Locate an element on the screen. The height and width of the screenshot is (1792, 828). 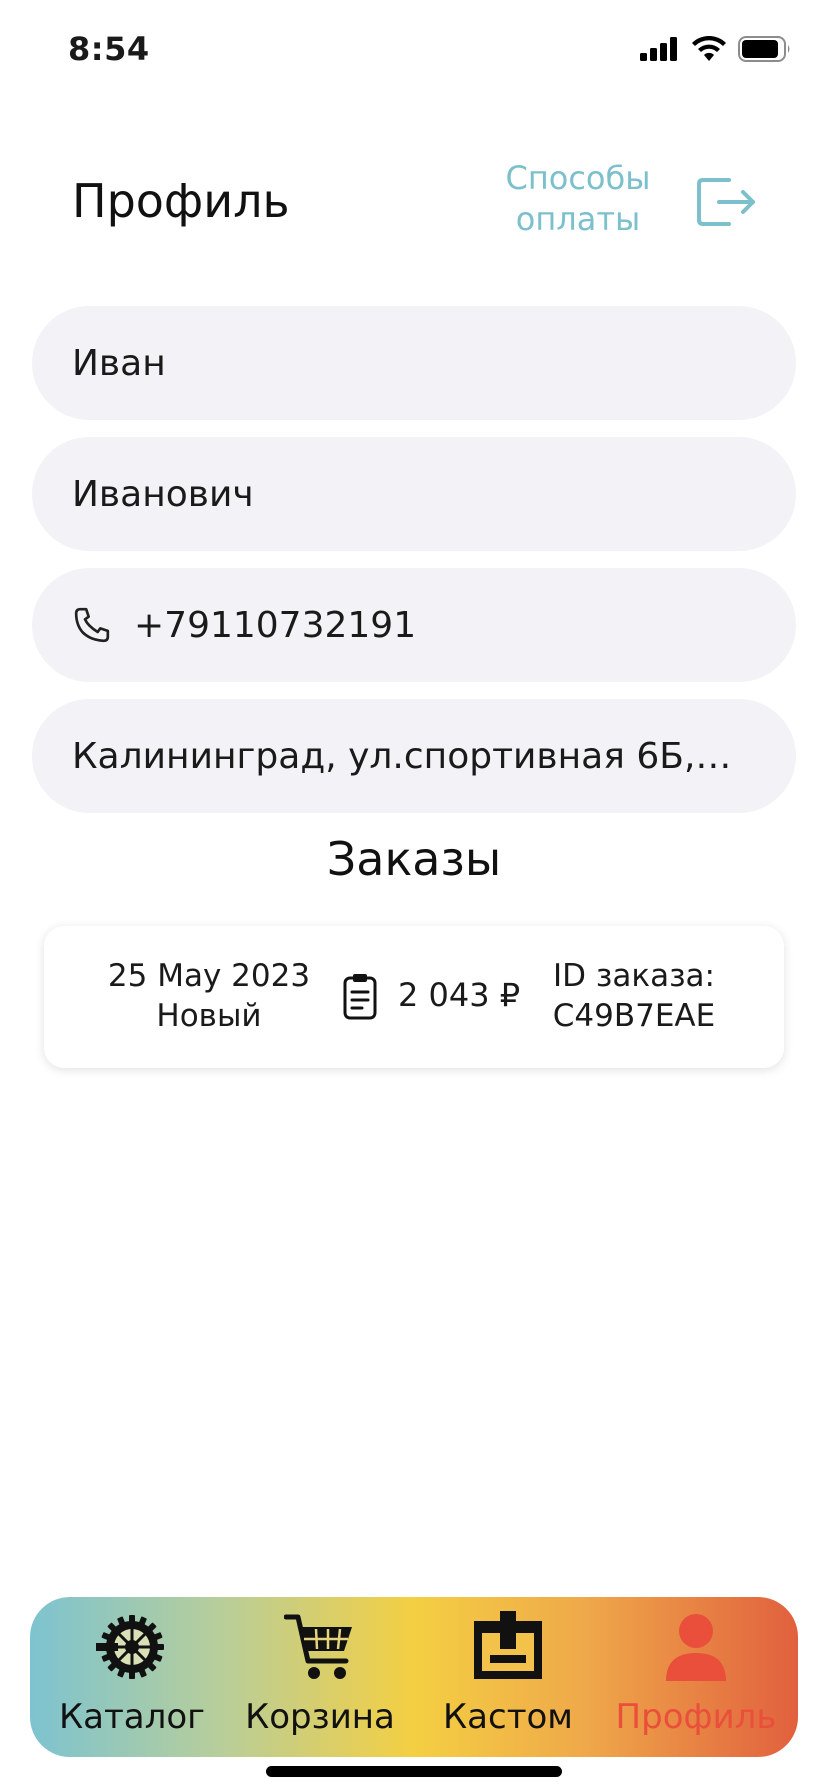
home-indicator is located at coordinates (414, 1771).